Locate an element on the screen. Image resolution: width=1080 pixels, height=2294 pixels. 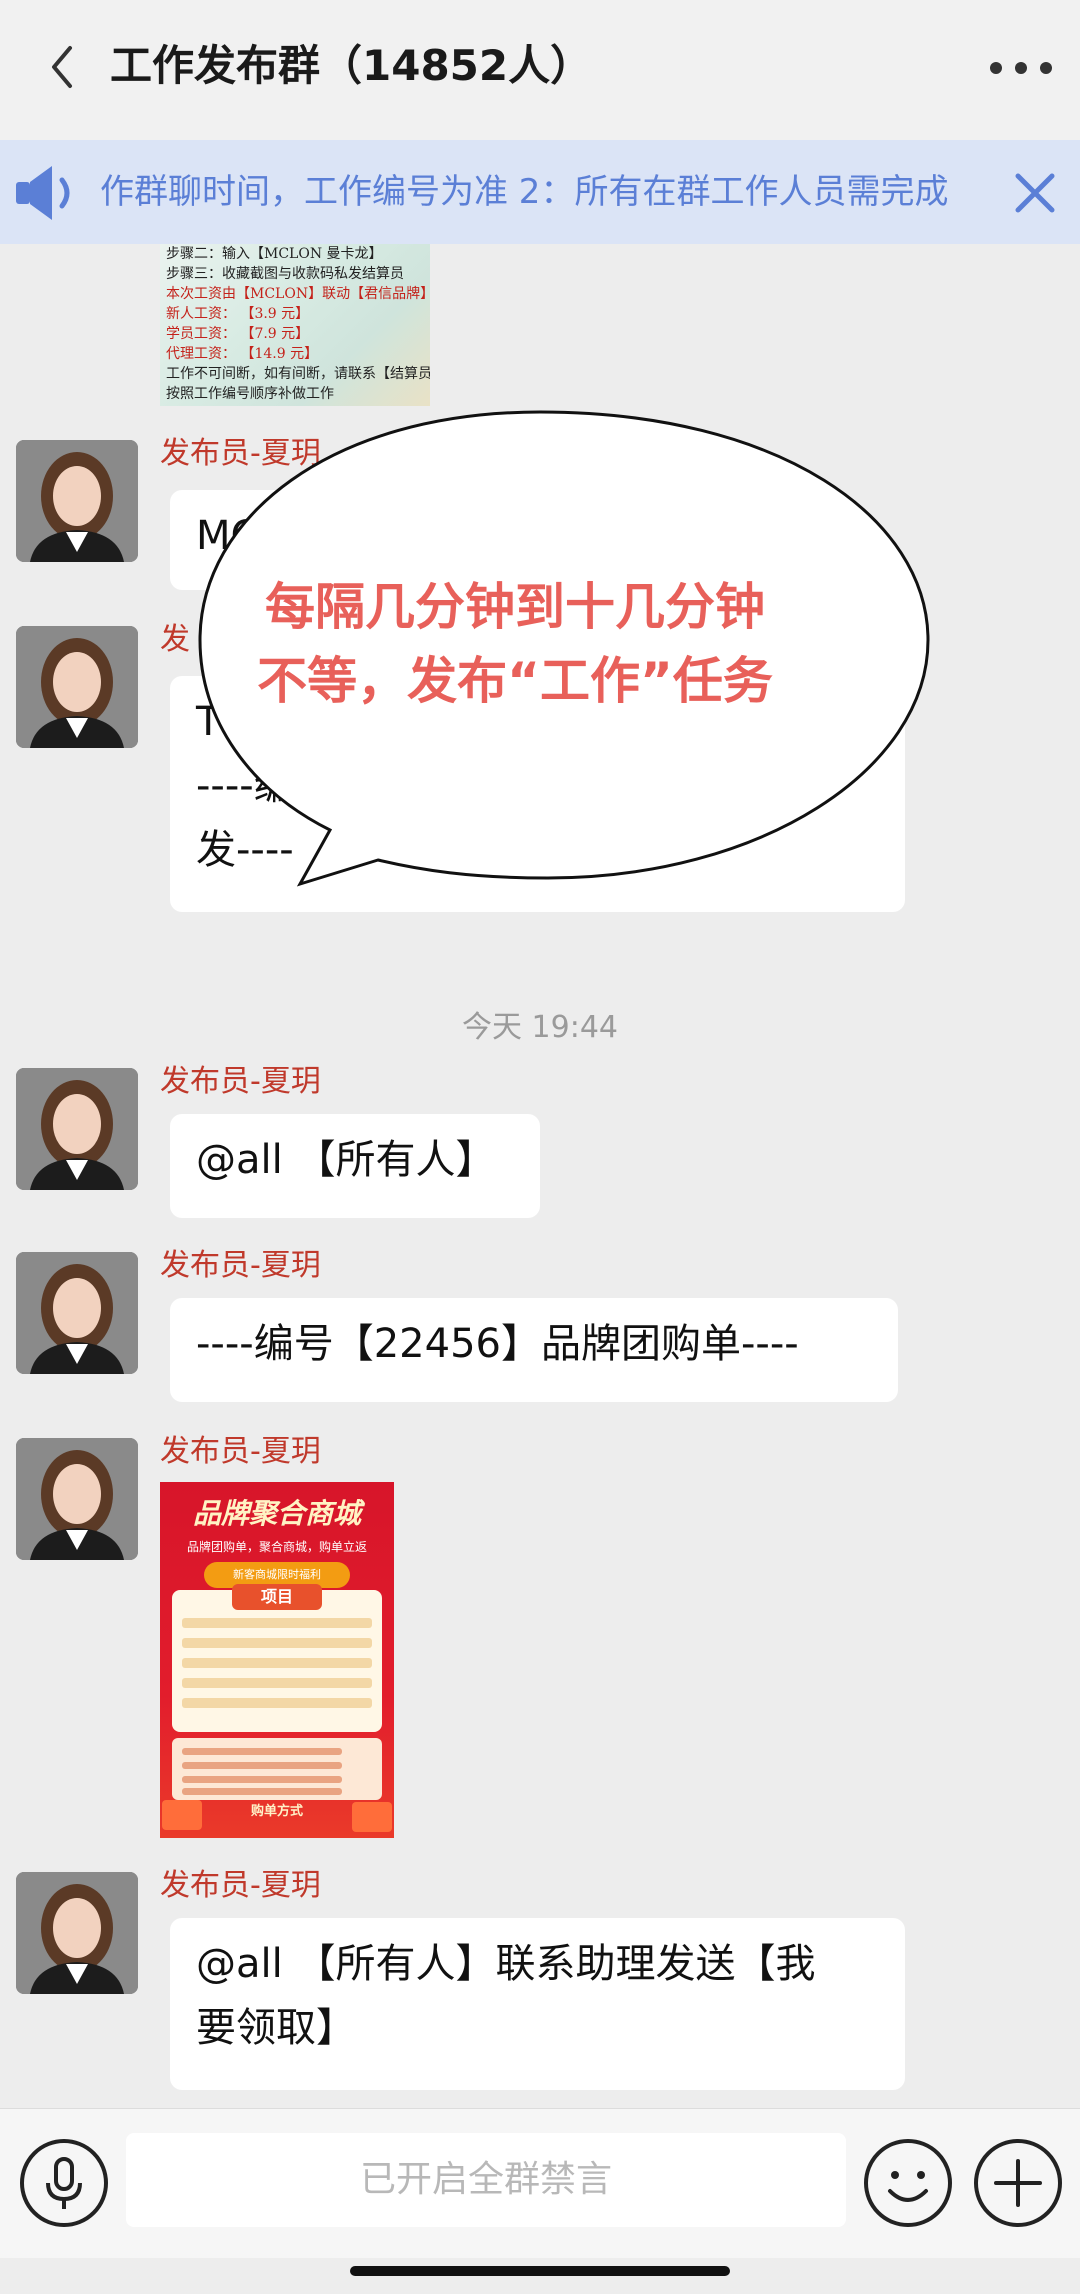
more-options-icon is located at coordinates (1021, 68).